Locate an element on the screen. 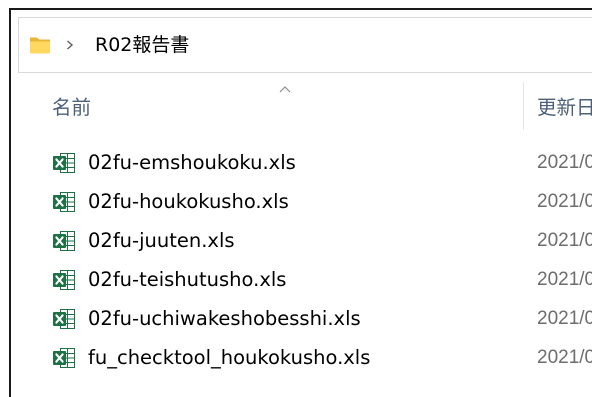 The height and width of the screenshot is (397, 592). breadcrumb-item-current-folder: R02報告書 is located at coordinates (142, 45).